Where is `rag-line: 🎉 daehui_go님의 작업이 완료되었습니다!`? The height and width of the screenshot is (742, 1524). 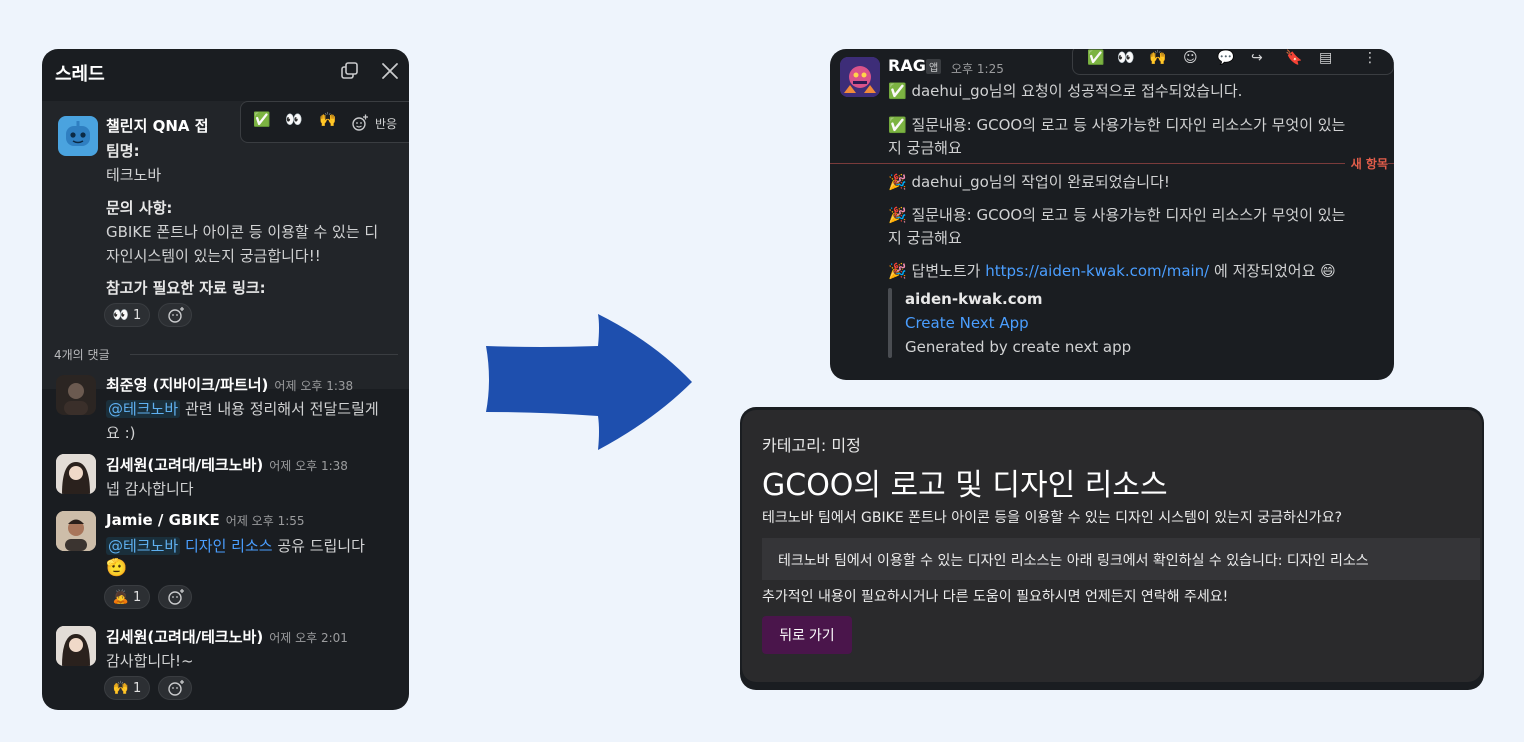 rag-line: 🎉 daehui_go님의 작업이 완료되었습니다! is located at coordinates (1029, 182).